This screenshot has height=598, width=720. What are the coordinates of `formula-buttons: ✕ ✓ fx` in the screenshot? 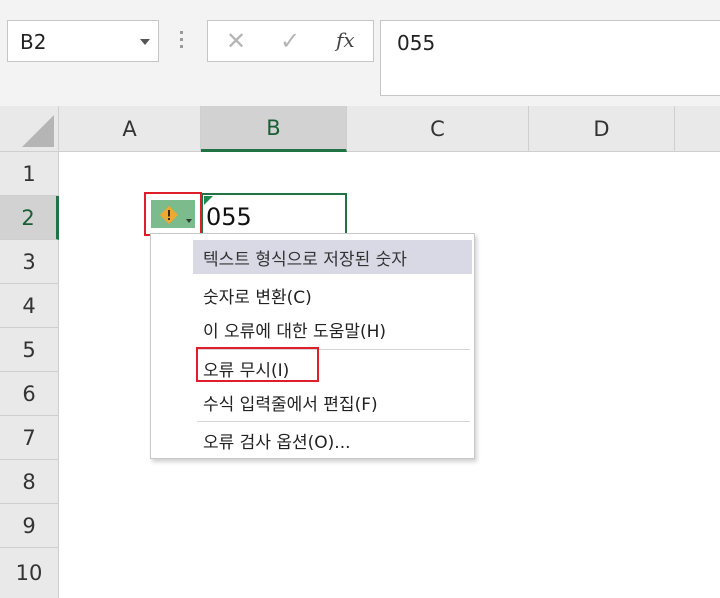 It's located at (290, 41).